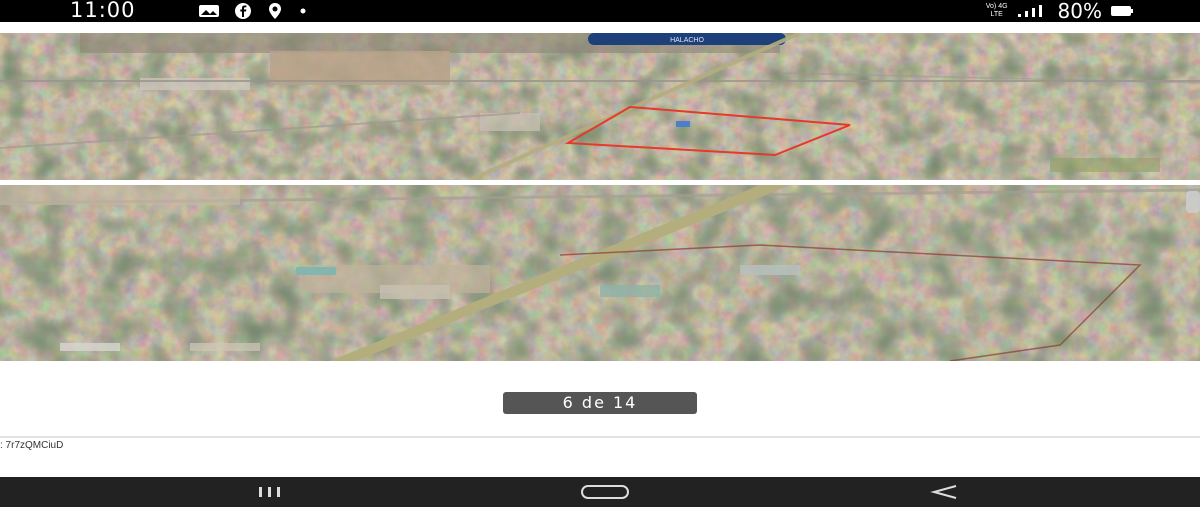 Image resolution: width=1200 pixels, height=507 pixels. I want to click on status-right: Vo) 4G LTE 80%, so click(1060, 11).